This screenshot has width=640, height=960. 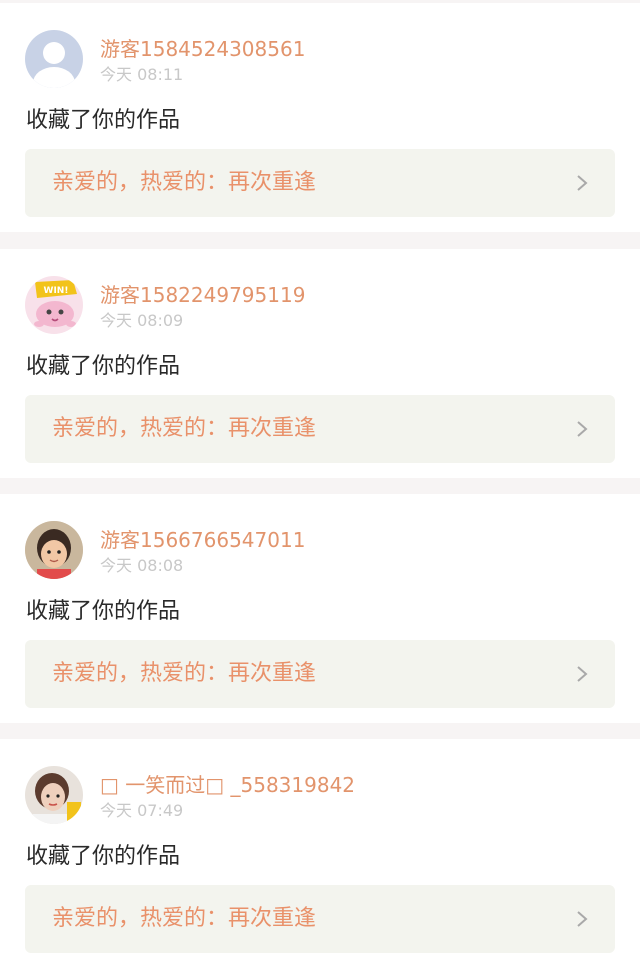 What do you see at coordinates (54, 550) in the screenshot?
I see `avatar-child-photo-icon` at bounding box center [54, 550].